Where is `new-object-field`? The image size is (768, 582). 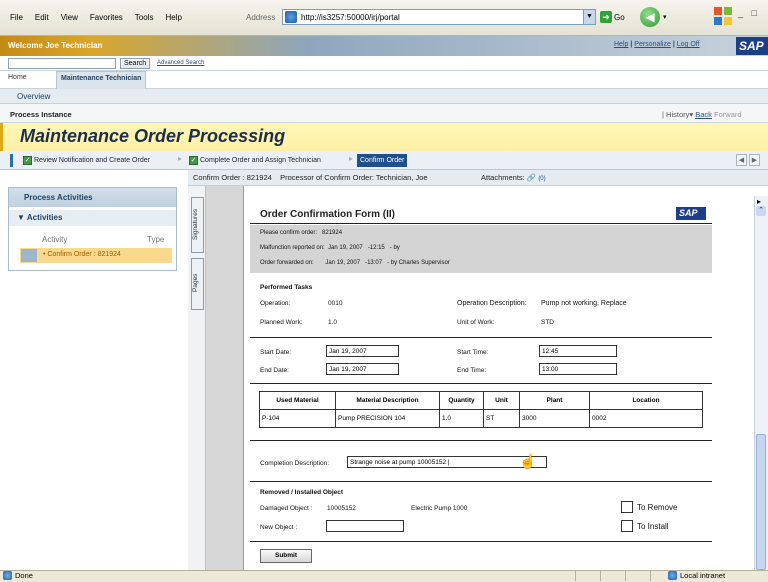
new-object-field is located at coordinates (365, 526).